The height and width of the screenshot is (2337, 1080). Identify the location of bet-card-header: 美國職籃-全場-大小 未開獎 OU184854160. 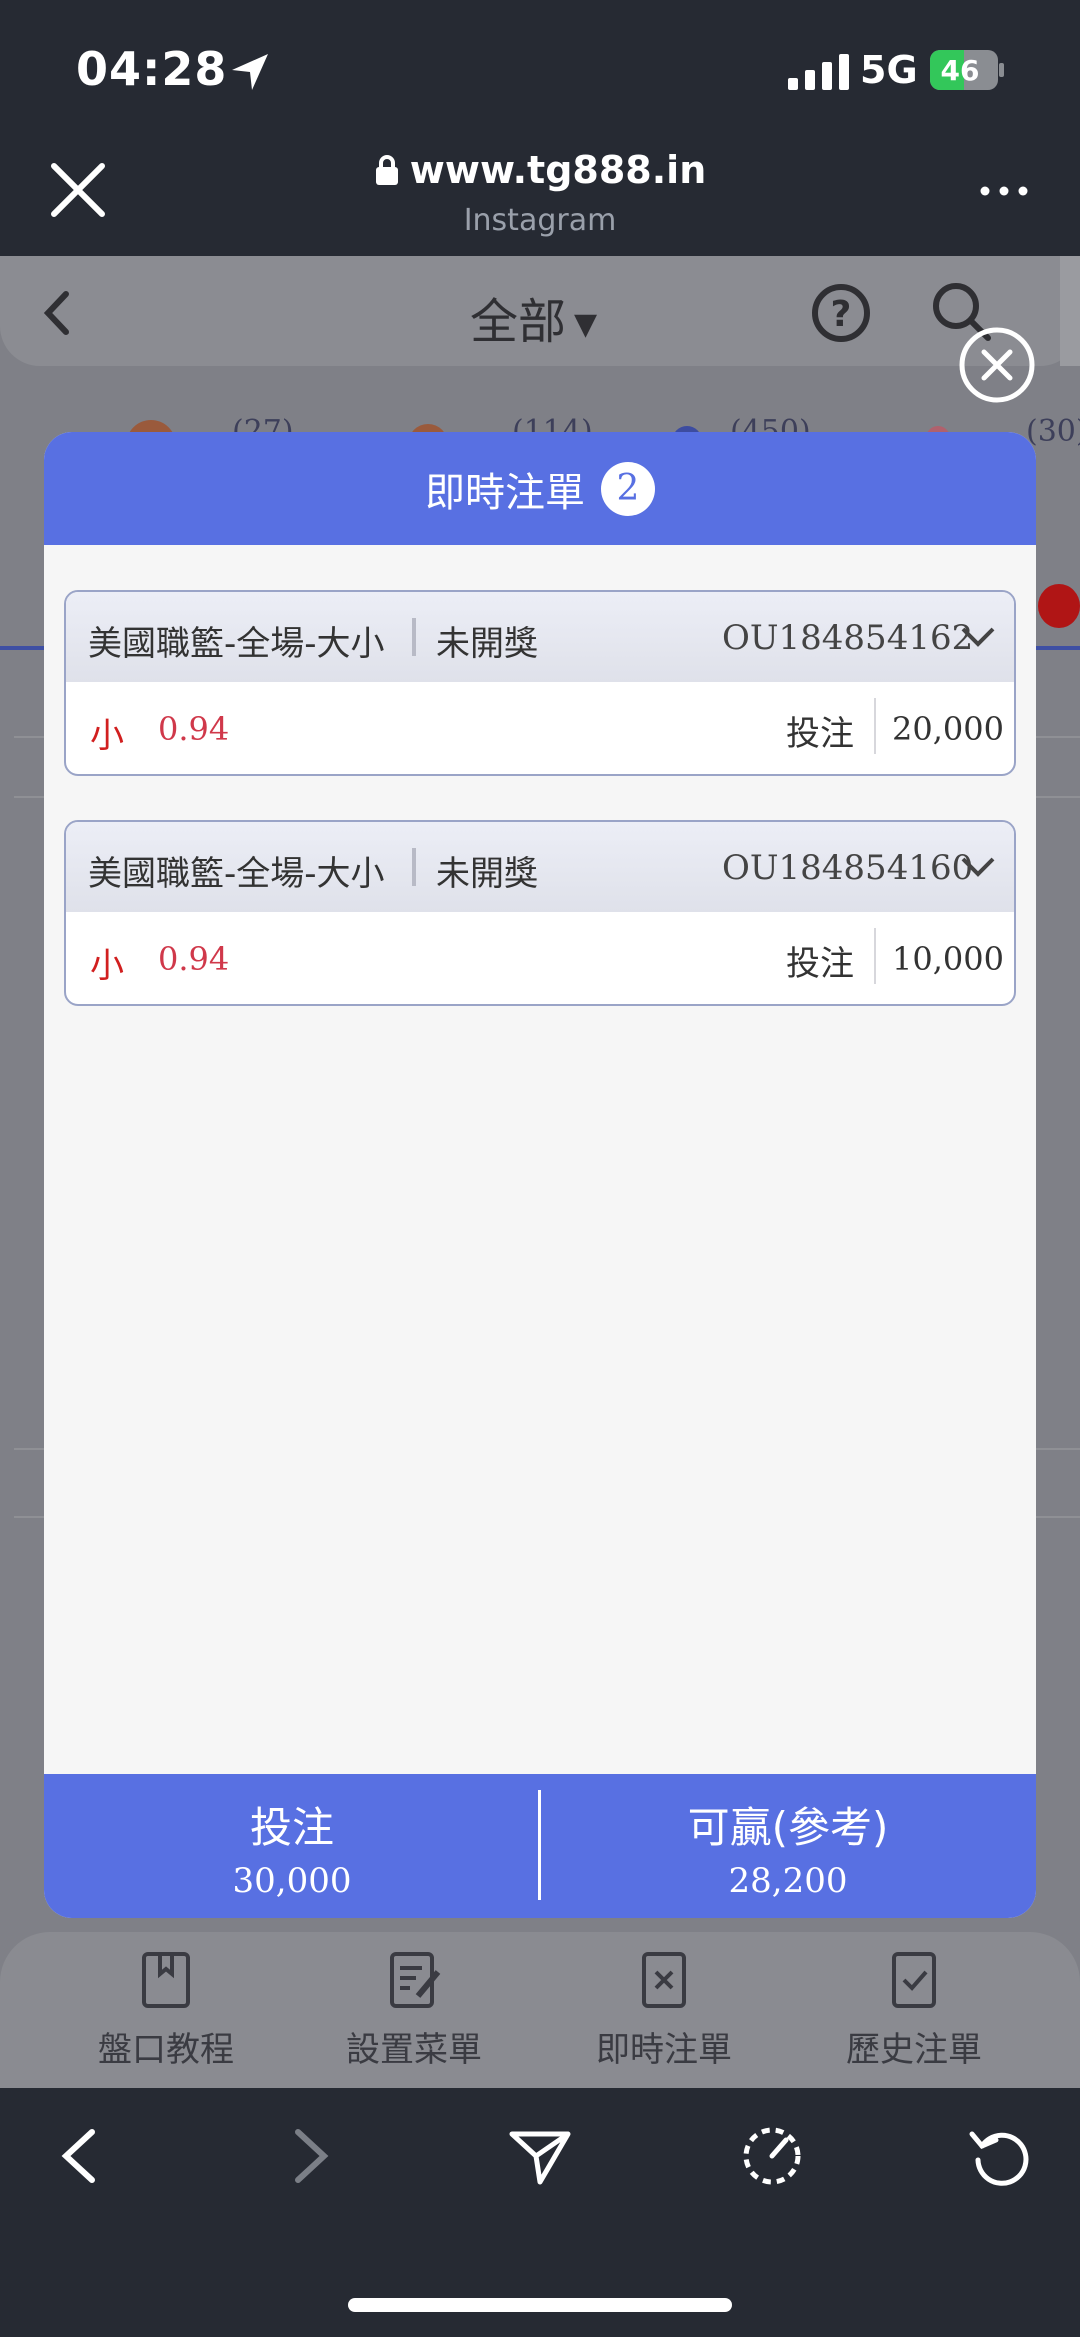
(540, 867).